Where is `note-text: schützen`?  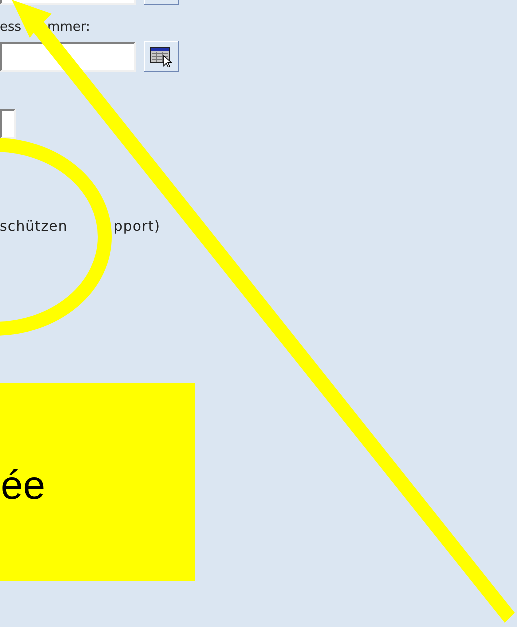 note-text: schützen is located at coordinates (34, 227).